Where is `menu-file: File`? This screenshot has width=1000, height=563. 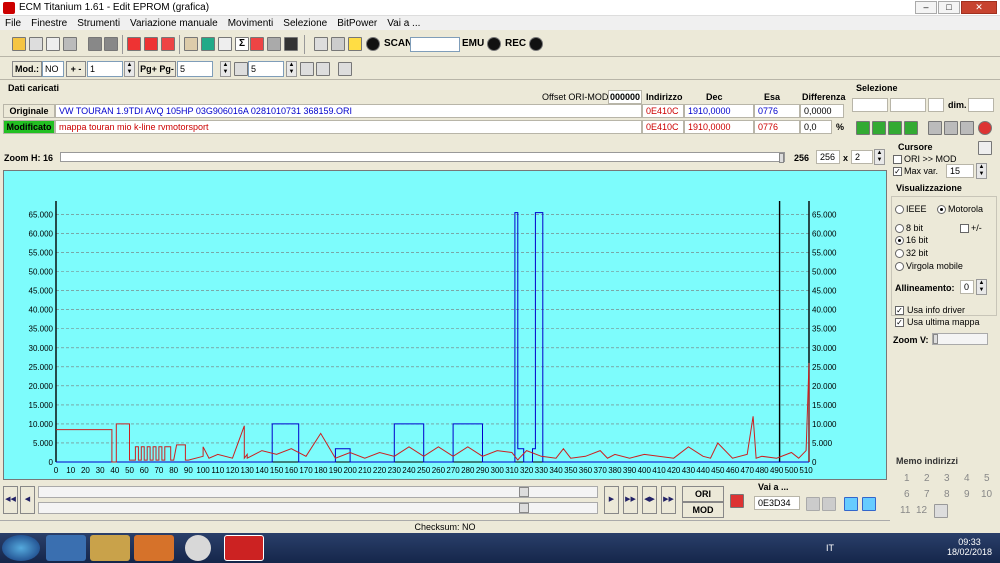 menu-file: File is located at coordinates (13, 23).